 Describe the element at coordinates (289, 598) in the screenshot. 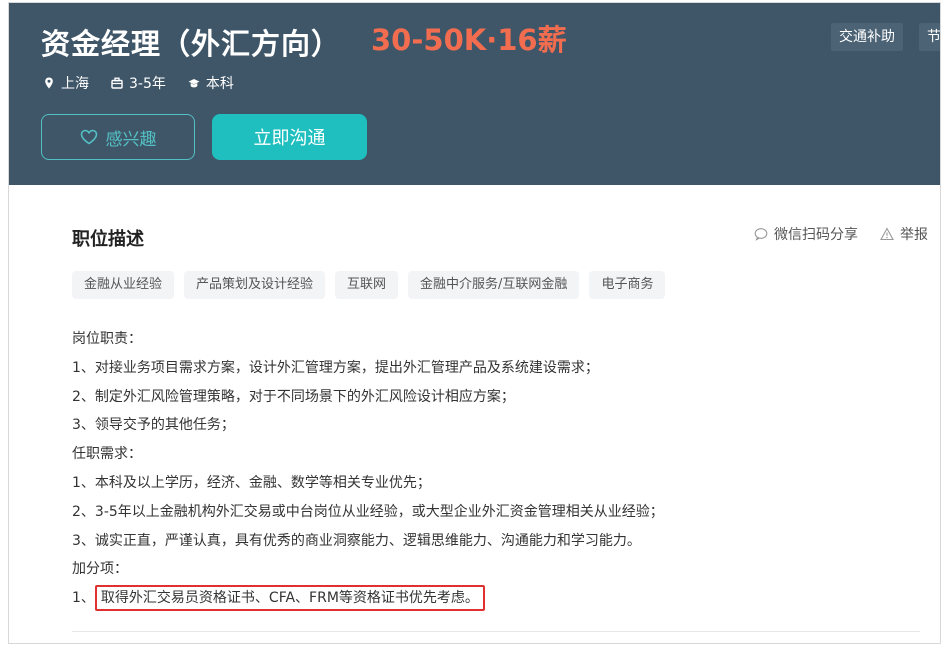

I see `highlighted-requirement: 取得外汇交易员资格证书、CFA、FRM等资格证书优先考虑。` at that location.